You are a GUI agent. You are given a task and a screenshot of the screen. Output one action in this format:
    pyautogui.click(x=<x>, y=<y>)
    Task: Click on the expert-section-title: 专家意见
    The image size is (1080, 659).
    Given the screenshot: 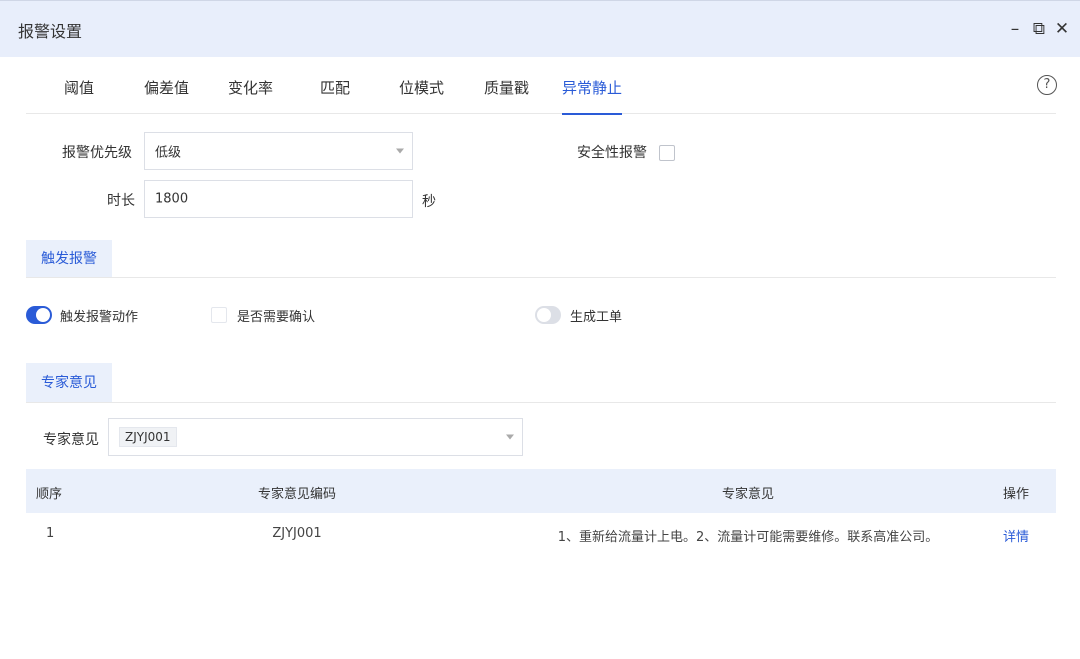 What is the action you would take?
    pyautogui.click(x=69, y=382)
    